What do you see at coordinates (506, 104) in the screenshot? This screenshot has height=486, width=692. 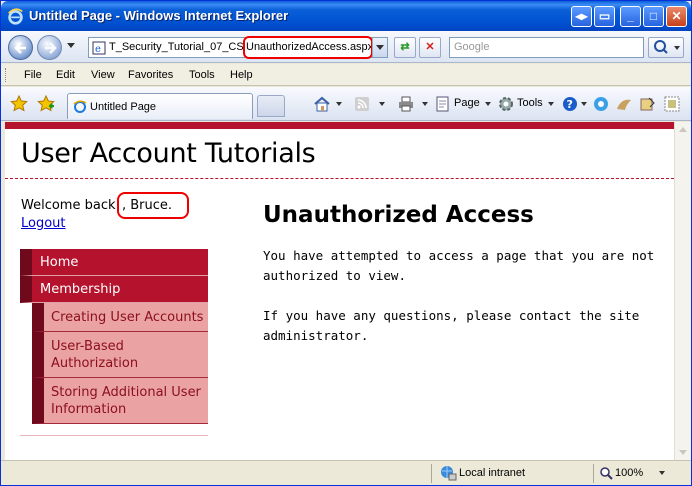 I see `tools-gear-icon` at bounding box center [506, 104].